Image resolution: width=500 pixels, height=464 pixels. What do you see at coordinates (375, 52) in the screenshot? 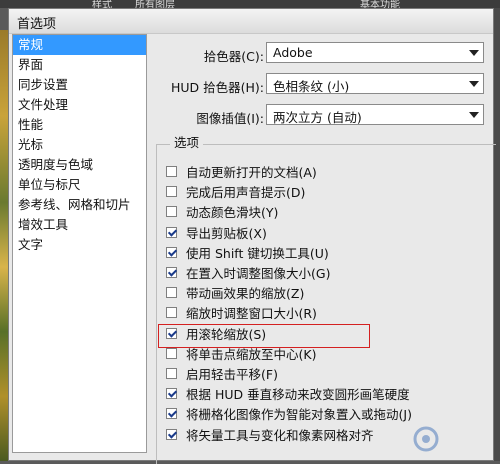
I see `color-picker-select: Adobe` at bounding box center [375, 52].